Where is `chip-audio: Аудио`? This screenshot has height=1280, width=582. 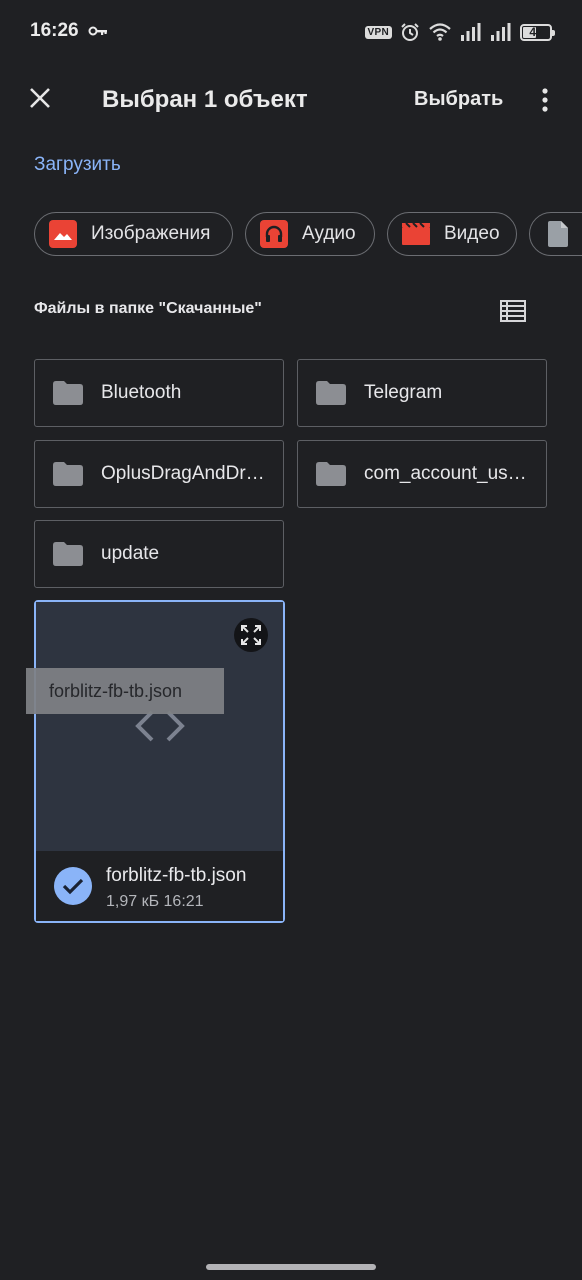 chip-audio: Аудио is located at coordinates (310, 234).